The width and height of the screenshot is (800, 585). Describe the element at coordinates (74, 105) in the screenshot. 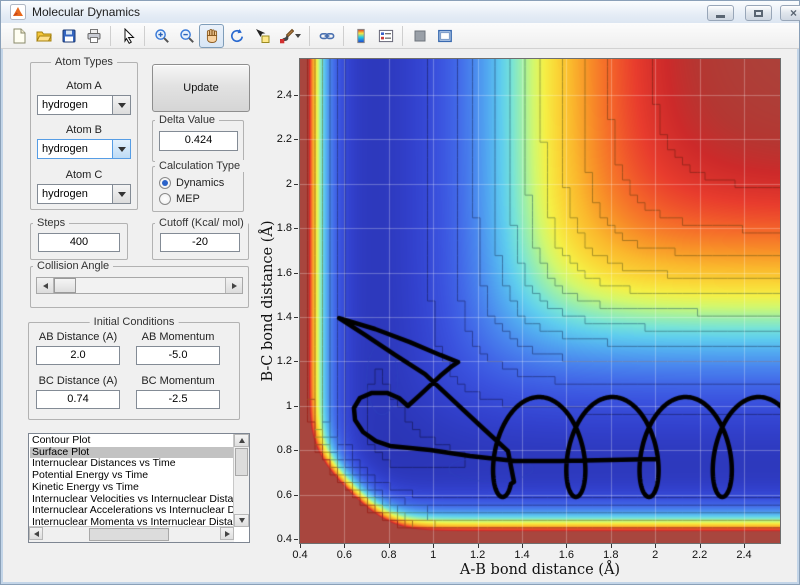

I see `atom-a-value: hydrogen` at that location.